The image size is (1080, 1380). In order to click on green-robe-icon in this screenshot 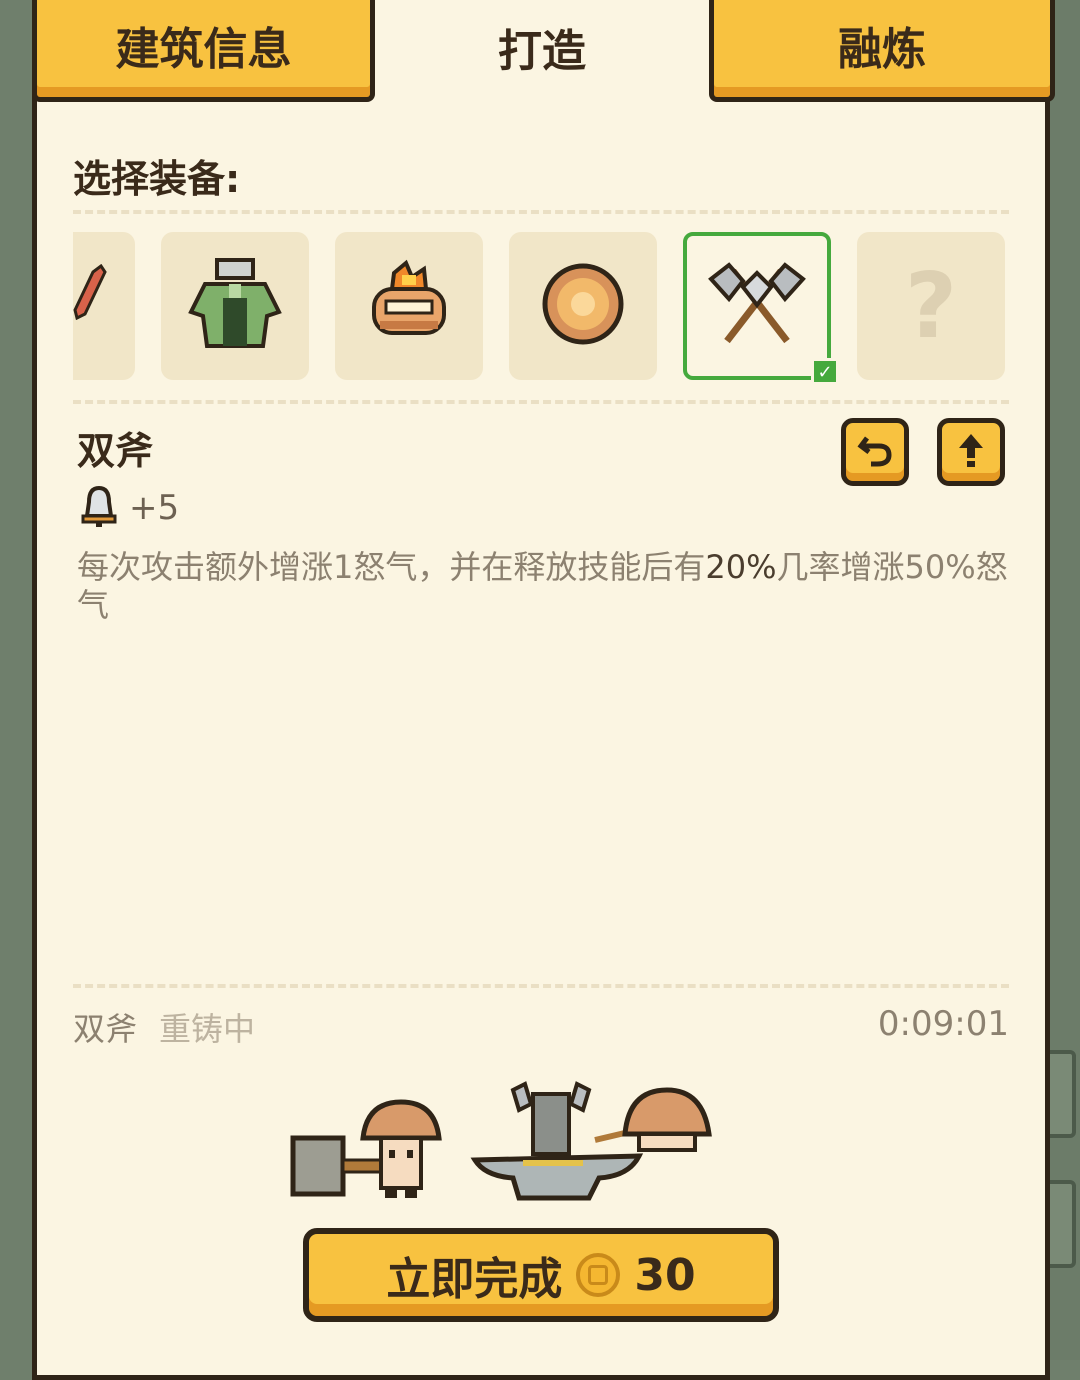, I will do `click(235, 306)`.